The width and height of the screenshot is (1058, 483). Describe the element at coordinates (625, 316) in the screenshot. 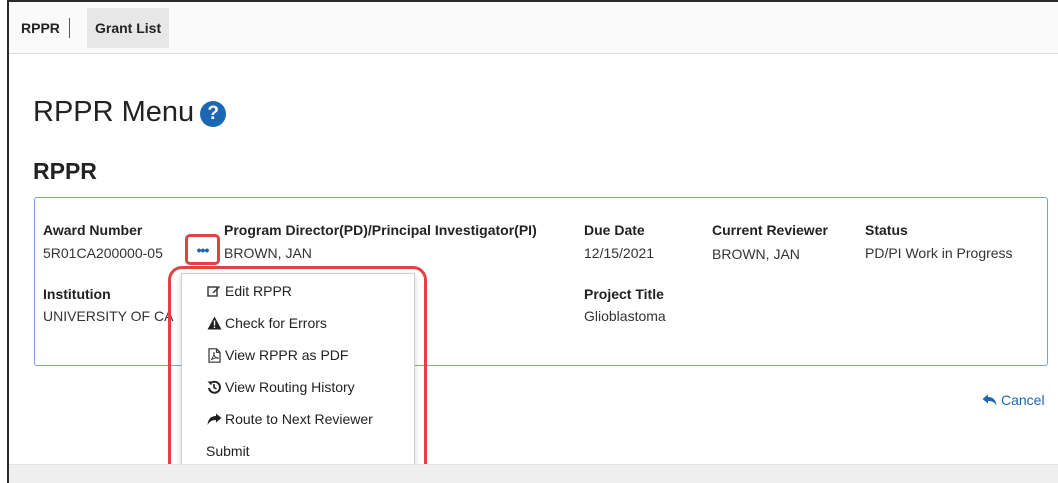

I see `project-title-value: Glioblastoma` at that location.